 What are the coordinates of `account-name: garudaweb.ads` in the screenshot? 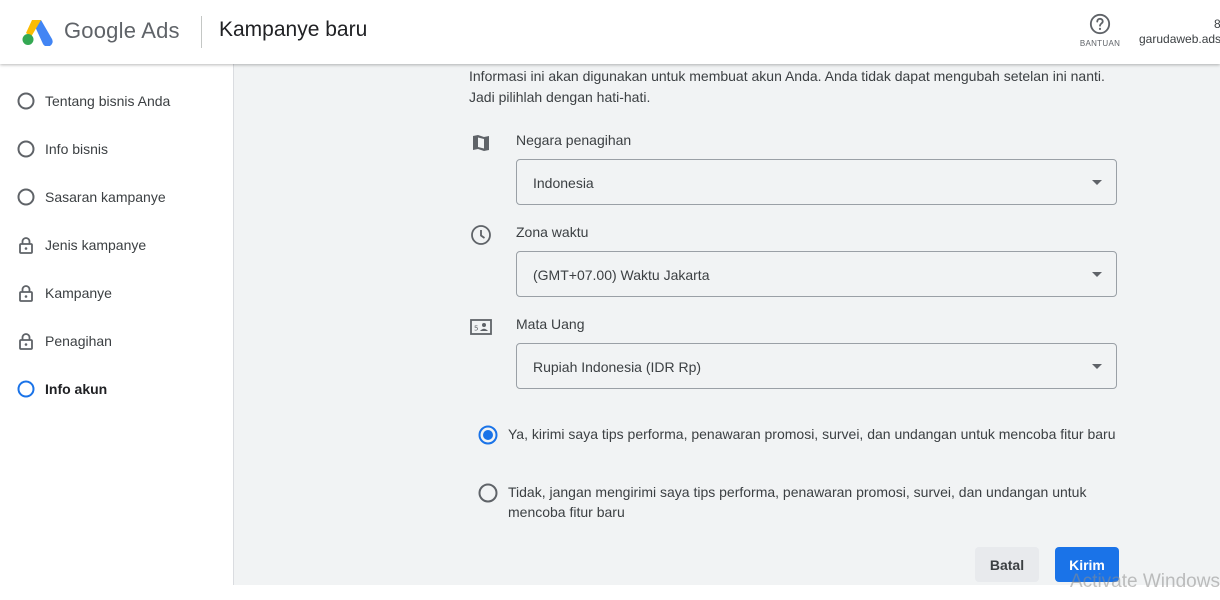 It's located at (1179, 39).